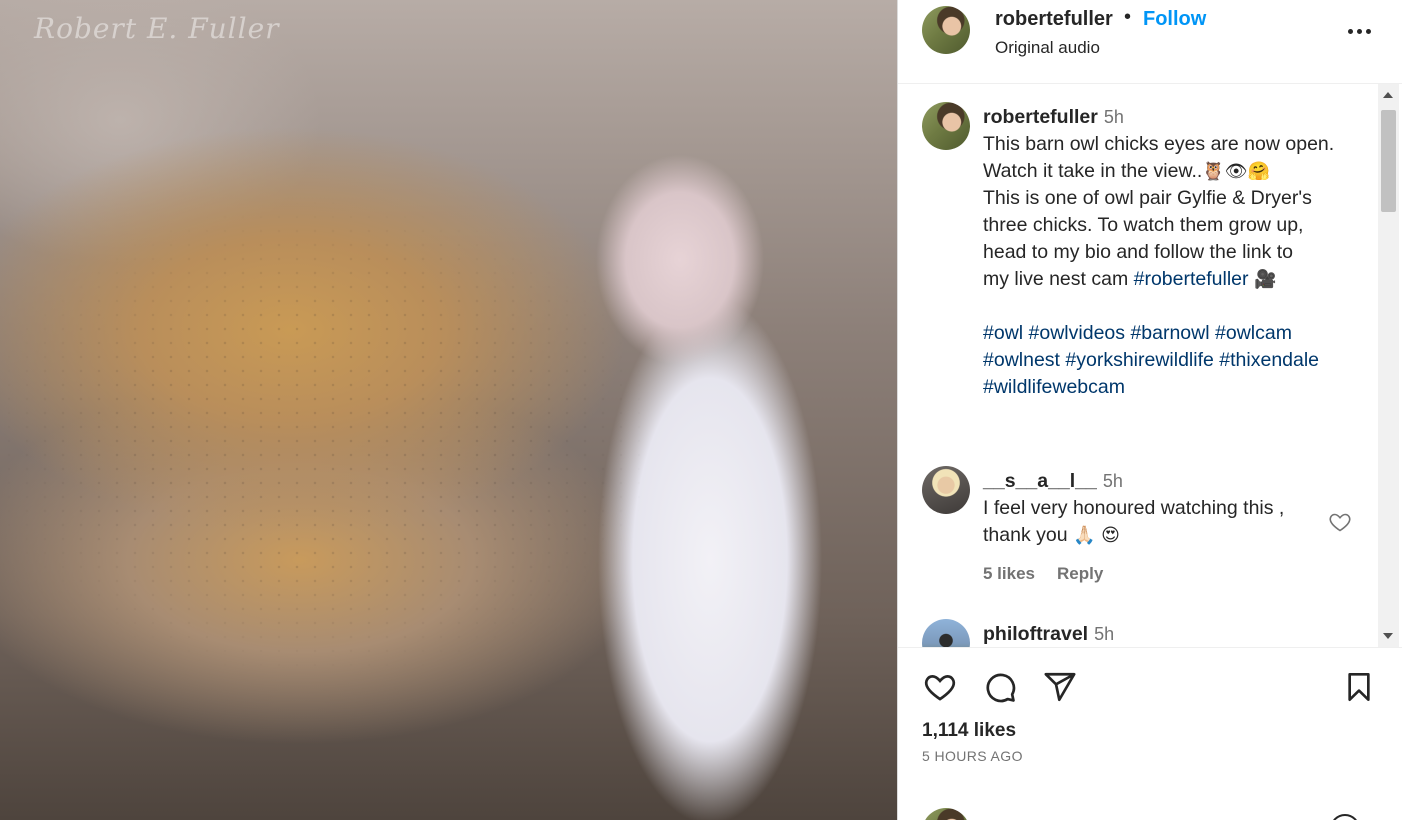 The image size is (1426, 820). I want to click on hashtag-link: #yorkshirewildlife, so click(1139, 360).